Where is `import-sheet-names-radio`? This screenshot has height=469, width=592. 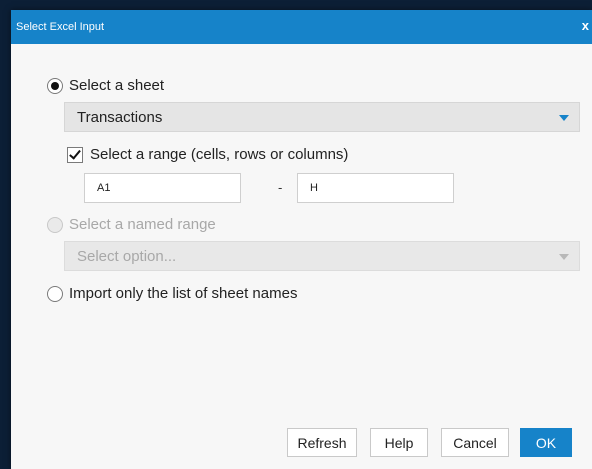
import-sheet-names-radio is located at coordinates (55, 293).